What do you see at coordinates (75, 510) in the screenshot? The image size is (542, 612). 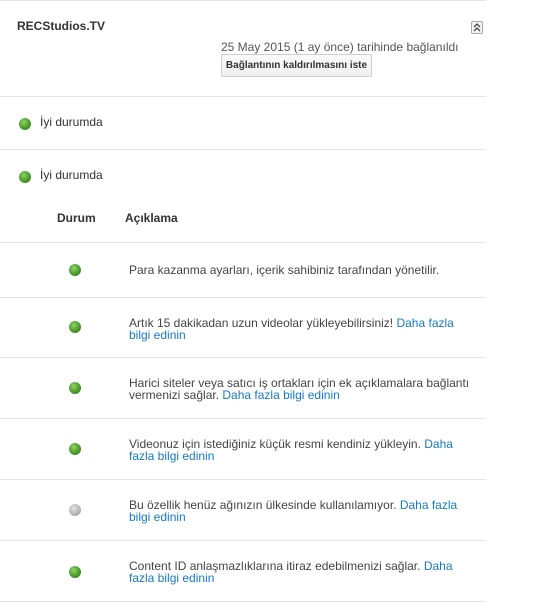 I see `status-unavailable-icon` at bounding box center [75, 510].